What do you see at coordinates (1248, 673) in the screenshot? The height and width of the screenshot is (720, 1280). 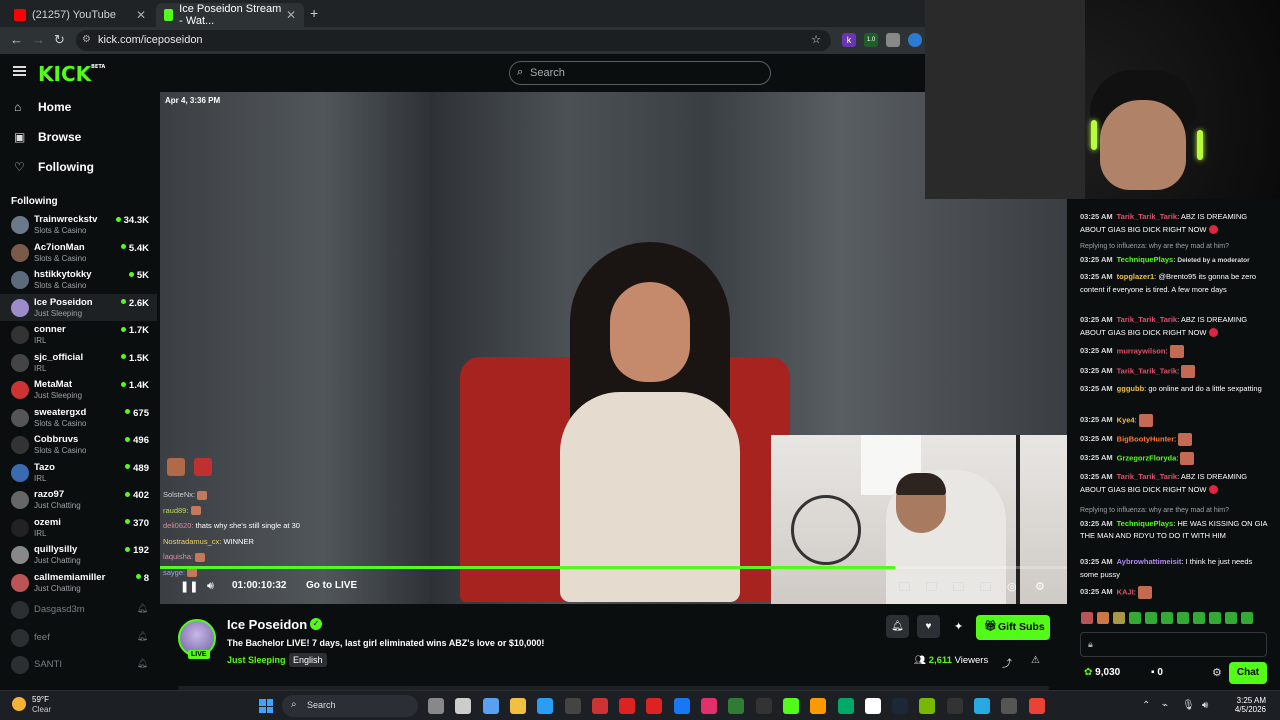 I see `send-chat-button: Chat` at bounding box center [1248, 673].